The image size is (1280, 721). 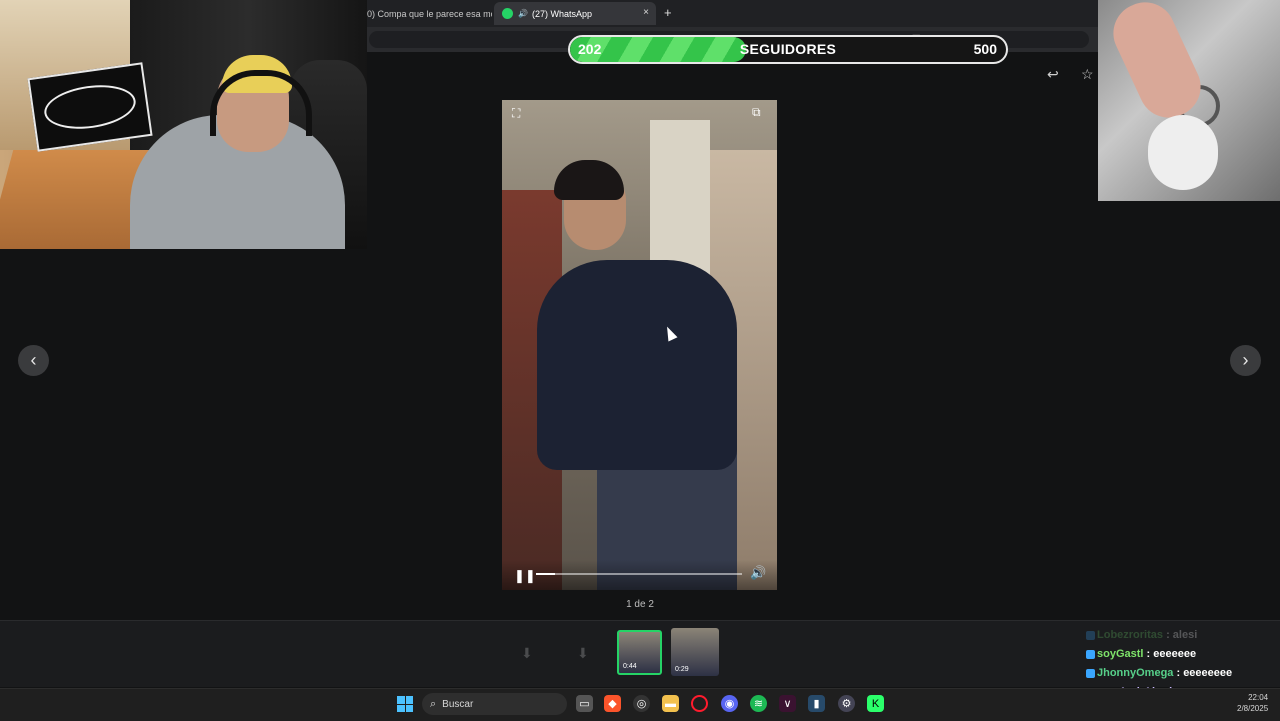 I want to click on tab-whatsapp: 🔊 (27) WhatsApp ×, so click(x=575, y=13).